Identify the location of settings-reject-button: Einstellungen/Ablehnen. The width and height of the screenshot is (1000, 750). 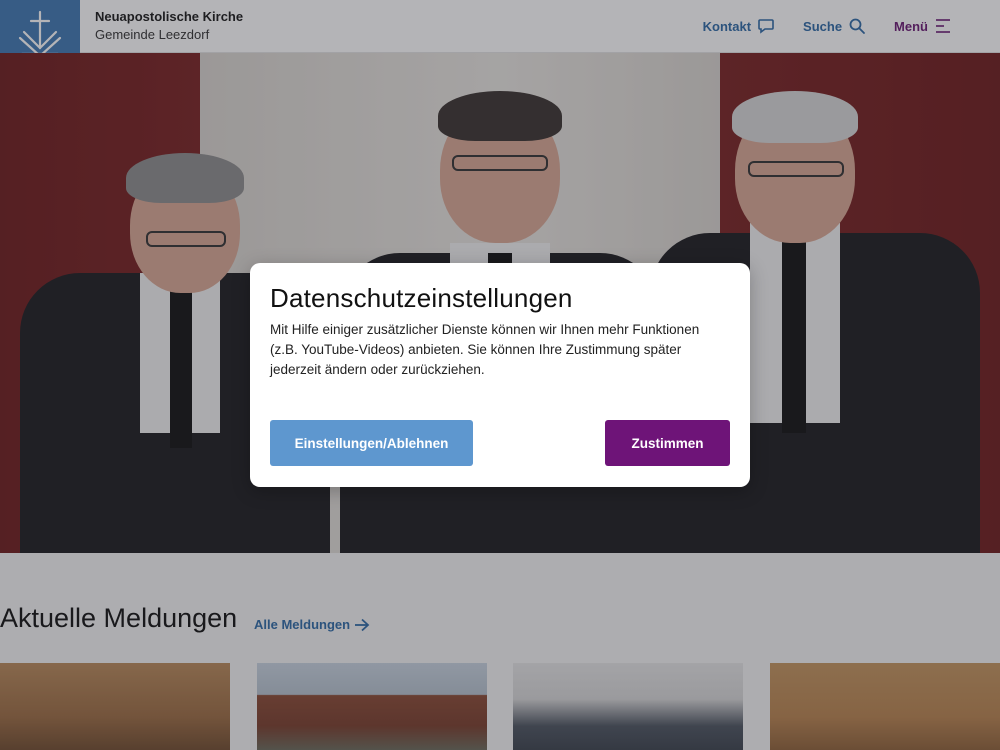
(371, 443).